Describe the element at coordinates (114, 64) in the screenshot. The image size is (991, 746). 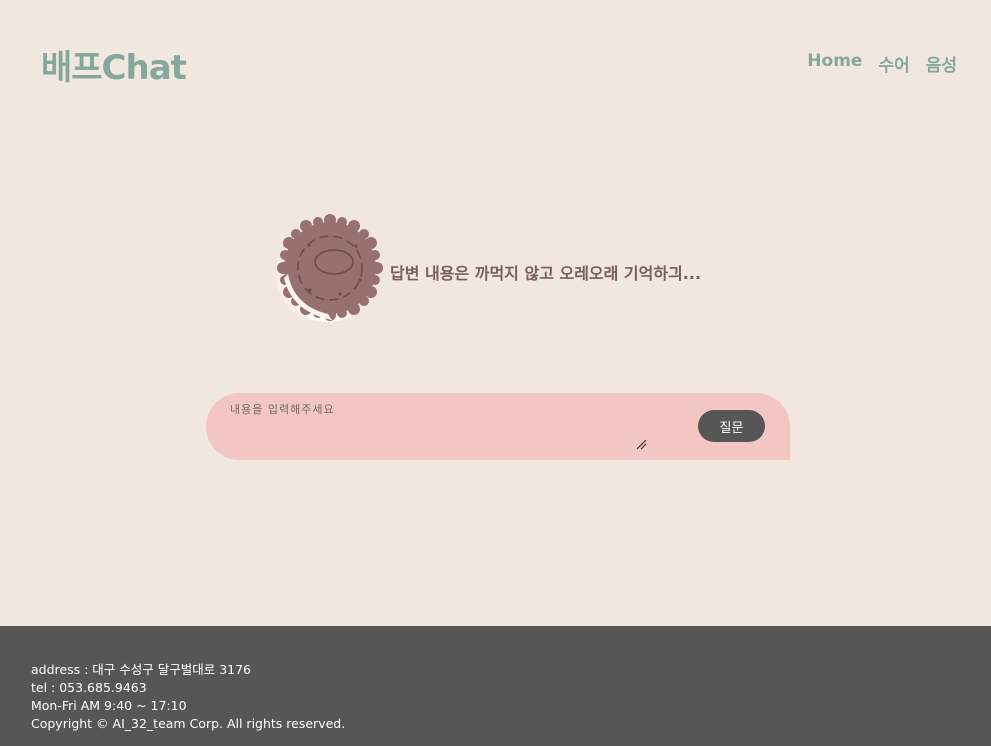
I see `site-logo: 배프Chat` at that location.